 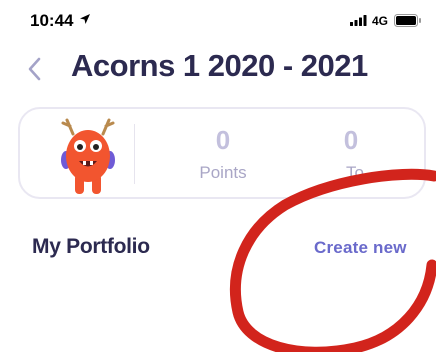 I want to click on second-stat-label: To, so click(x=355, y=172).